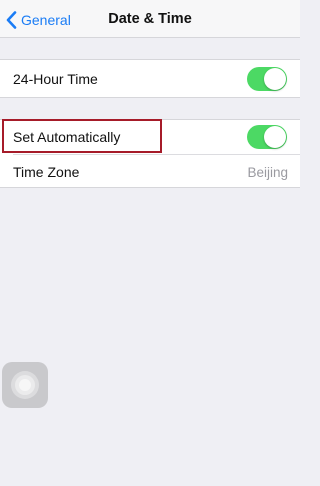 The image size is (320, 486). What do you see at coordinates (46, 172) in the screenshot?
I see `time-zone-label: Time Zone` at bounding box center [46, 172].